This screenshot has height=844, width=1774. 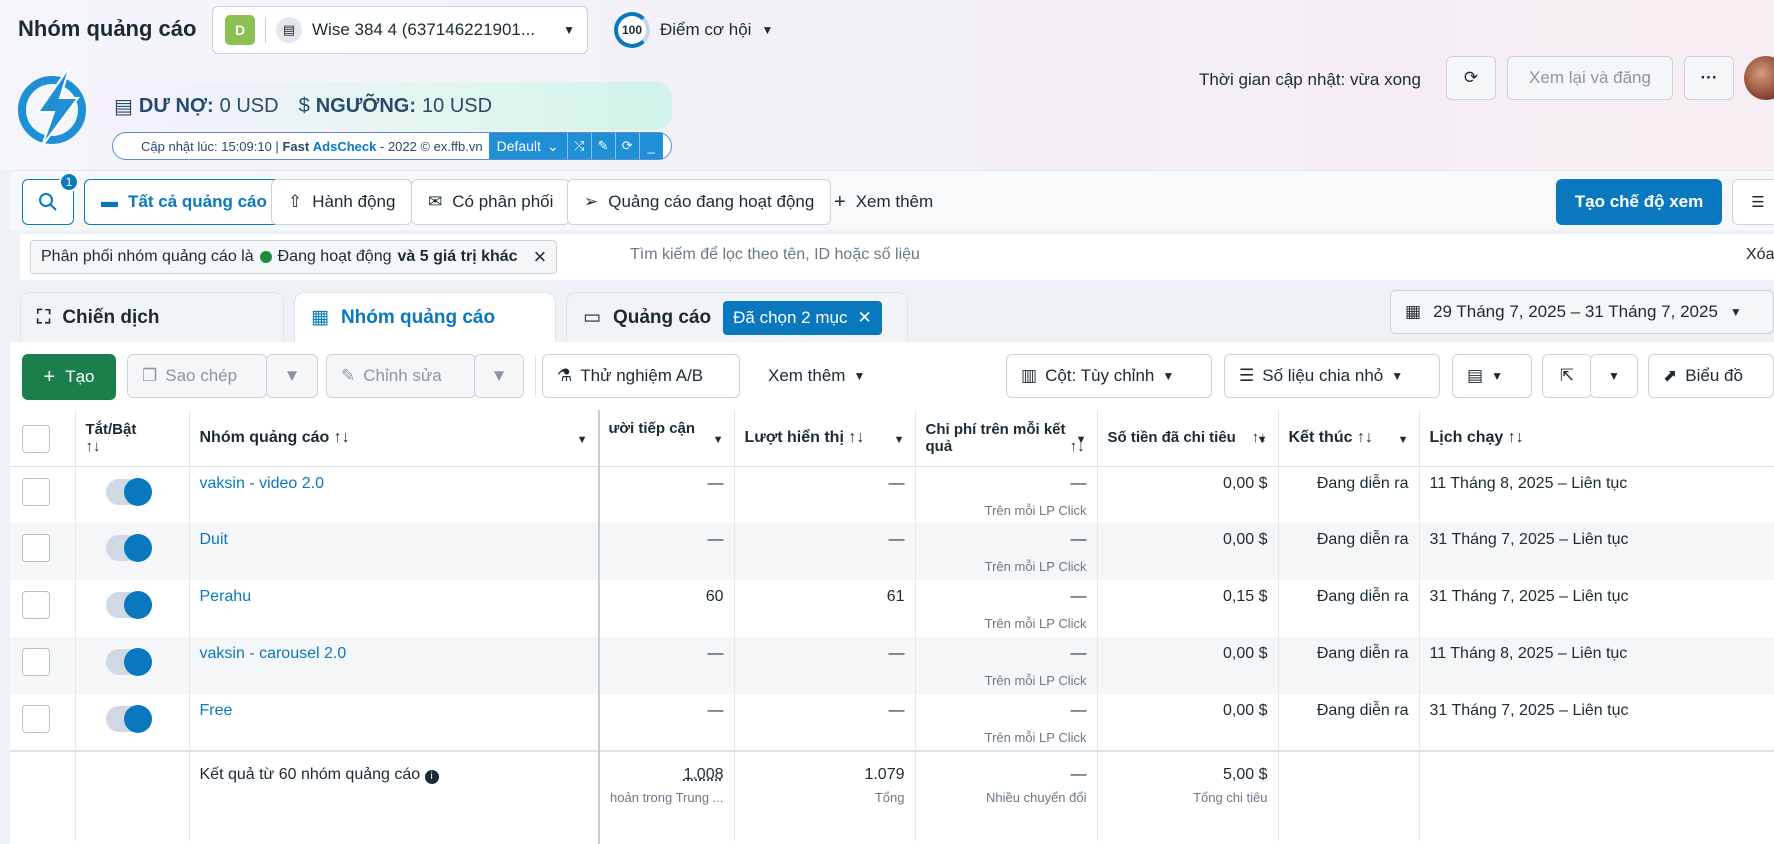 I want to click on all-ads-label: Tất cả quảng cáo, so click(x=197, y=201).